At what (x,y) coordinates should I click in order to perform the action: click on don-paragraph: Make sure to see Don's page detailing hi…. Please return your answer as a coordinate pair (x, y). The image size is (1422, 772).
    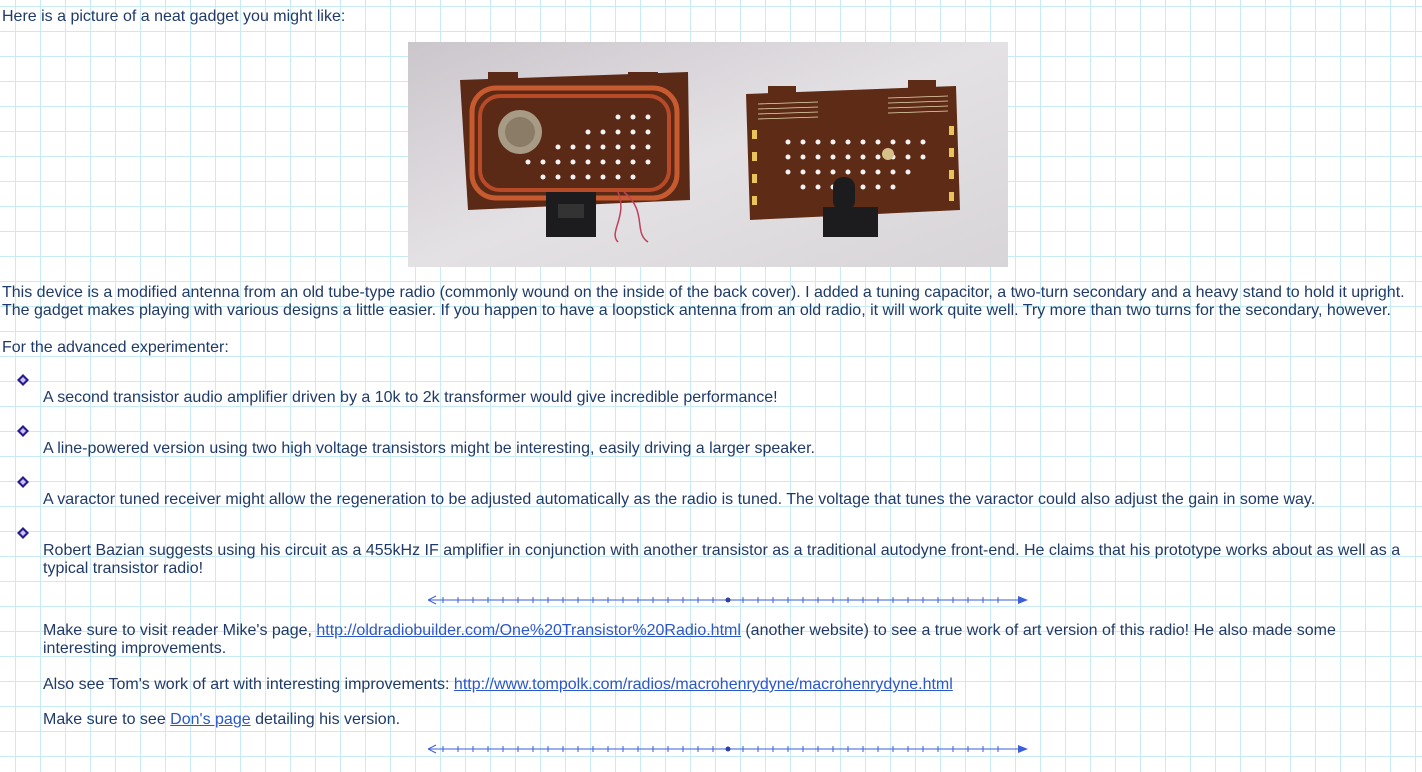
    Looking at the image, I should click on (725, 720).